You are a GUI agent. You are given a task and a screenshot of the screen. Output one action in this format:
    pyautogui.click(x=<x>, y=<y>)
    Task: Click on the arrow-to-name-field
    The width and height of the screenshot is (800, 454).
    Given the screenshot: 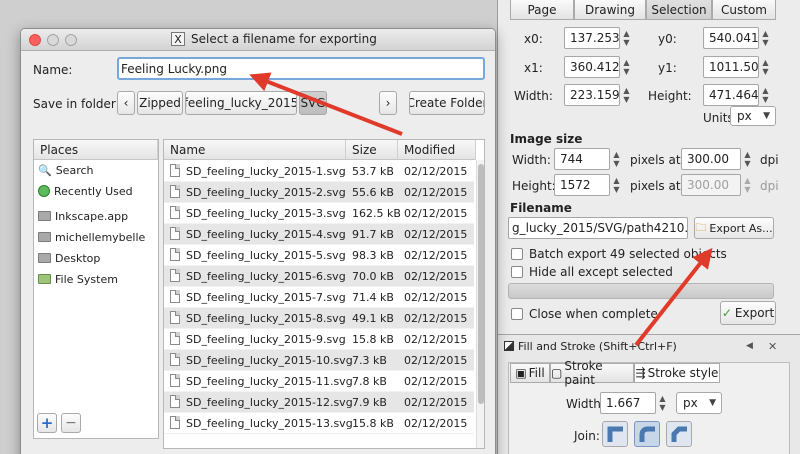 What is the action you would take?
    pyautogui.click(x=326, y=104)
    